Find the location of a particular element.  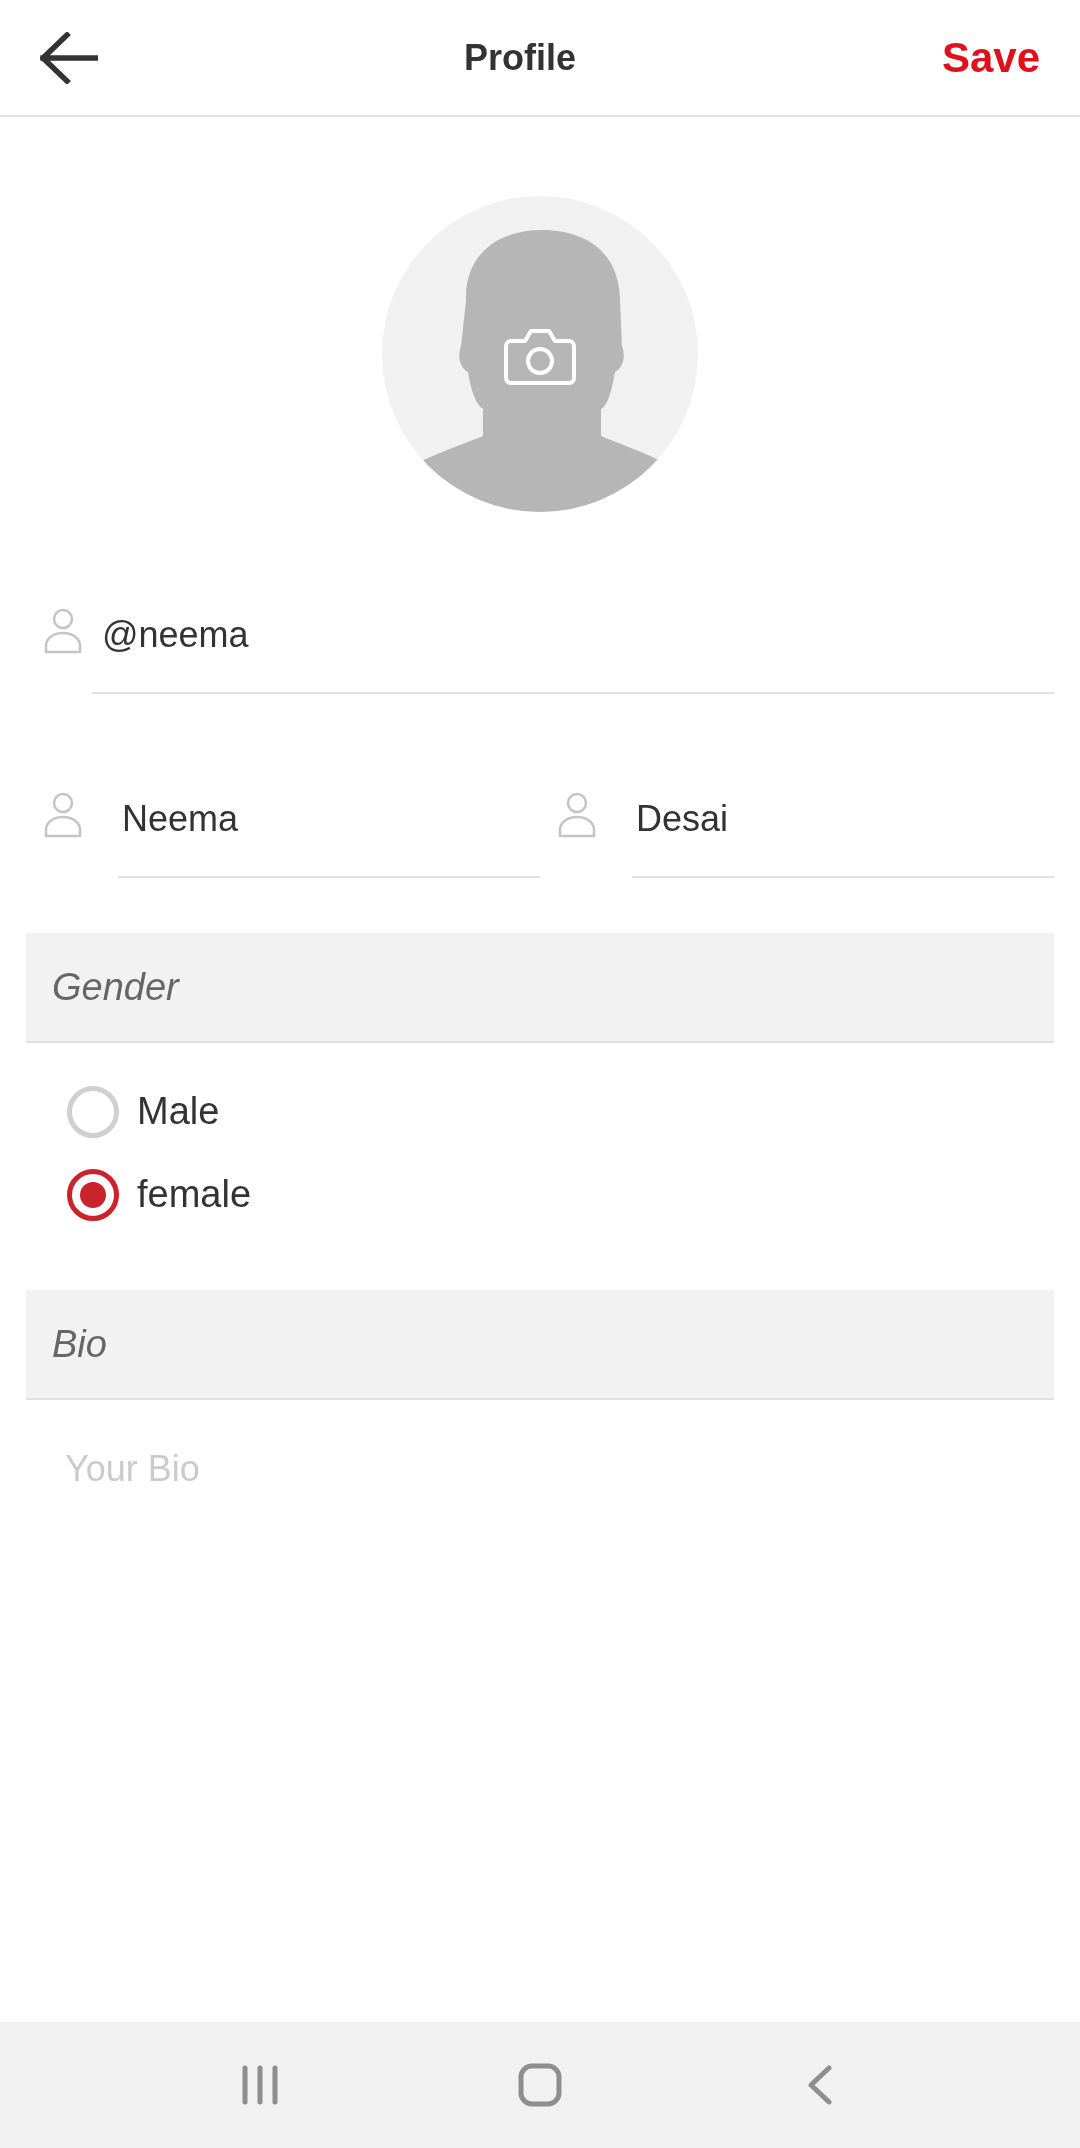

recent-apps-icon is located at coordinates (260, 2085).